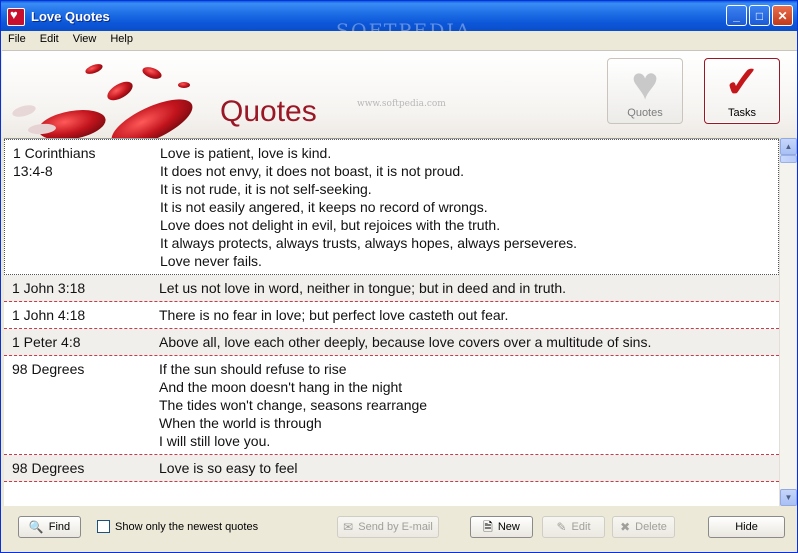 The image size is (798, 553). I want to click on edit-button: ✎ Edit, so click(573, 527).